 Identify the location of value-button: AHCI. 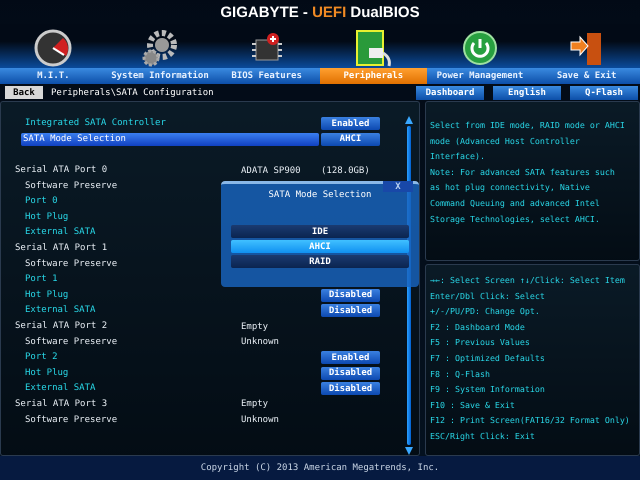
(350, 139).